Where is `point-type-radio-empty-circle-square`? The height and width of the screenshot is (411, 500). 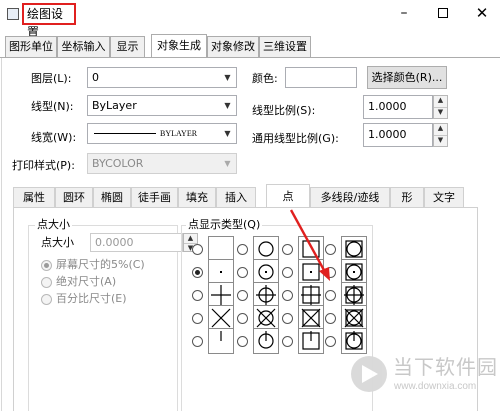 point-type-radio-empty-circle-square is located at coordinates (330, 249).